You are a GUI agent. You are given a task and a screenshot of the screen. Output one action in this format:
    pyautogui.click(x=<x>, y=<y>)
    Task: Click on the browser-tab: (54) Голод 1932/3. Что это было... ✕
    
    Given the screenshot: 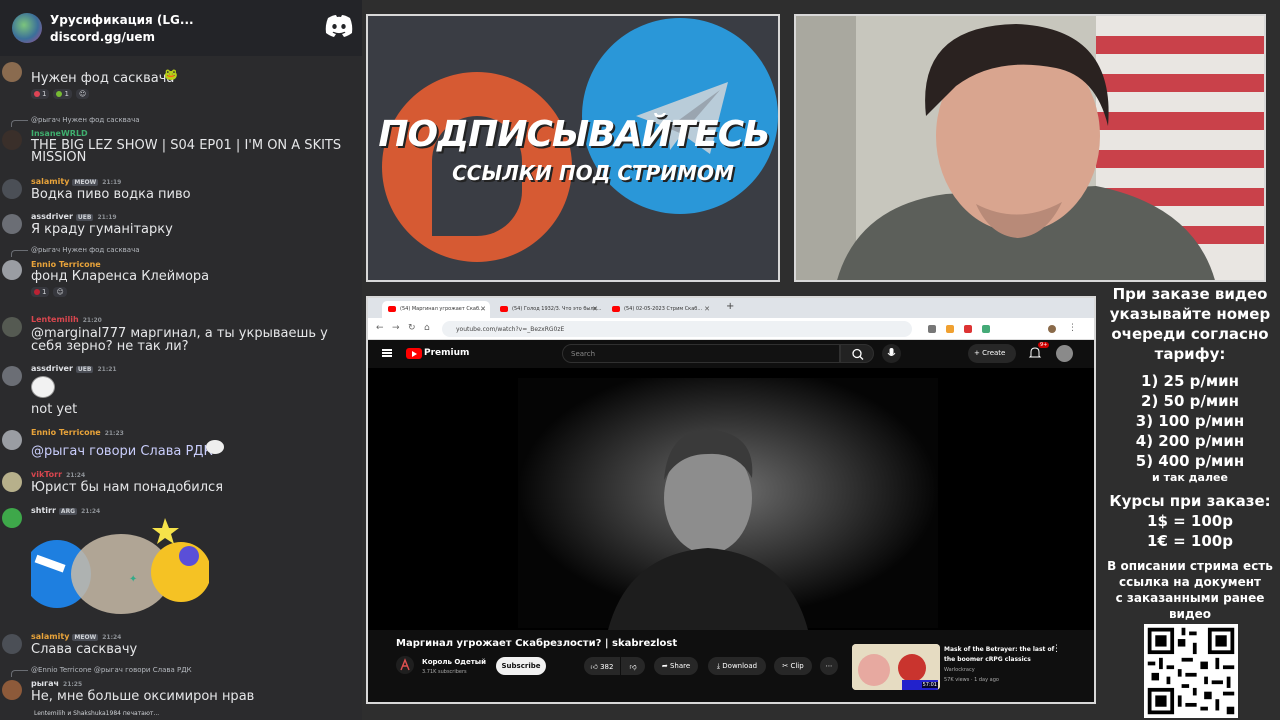 What is the action you would take?
    pyautogui.click(x=548, y=309)
    